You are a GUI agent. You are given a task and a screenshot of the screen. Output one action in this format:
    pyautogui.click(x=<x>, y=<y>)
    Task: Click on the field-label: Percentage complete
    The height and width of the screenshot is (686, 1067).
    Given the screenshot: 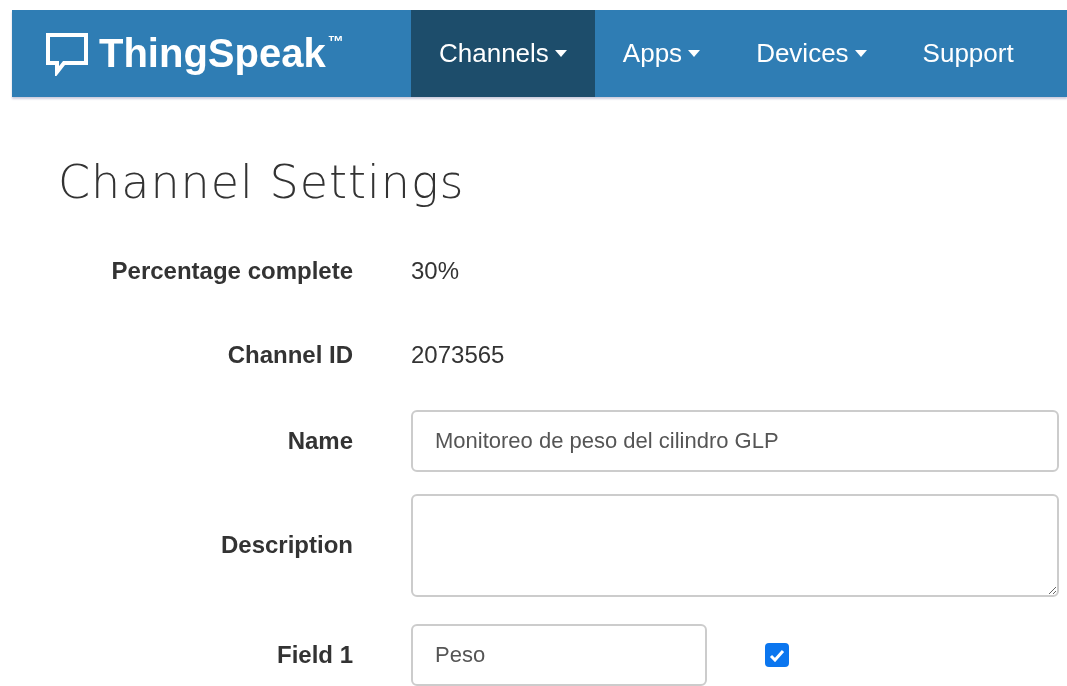 What is the action you would take?
    pyautogui.click(x=232, y=271)
    